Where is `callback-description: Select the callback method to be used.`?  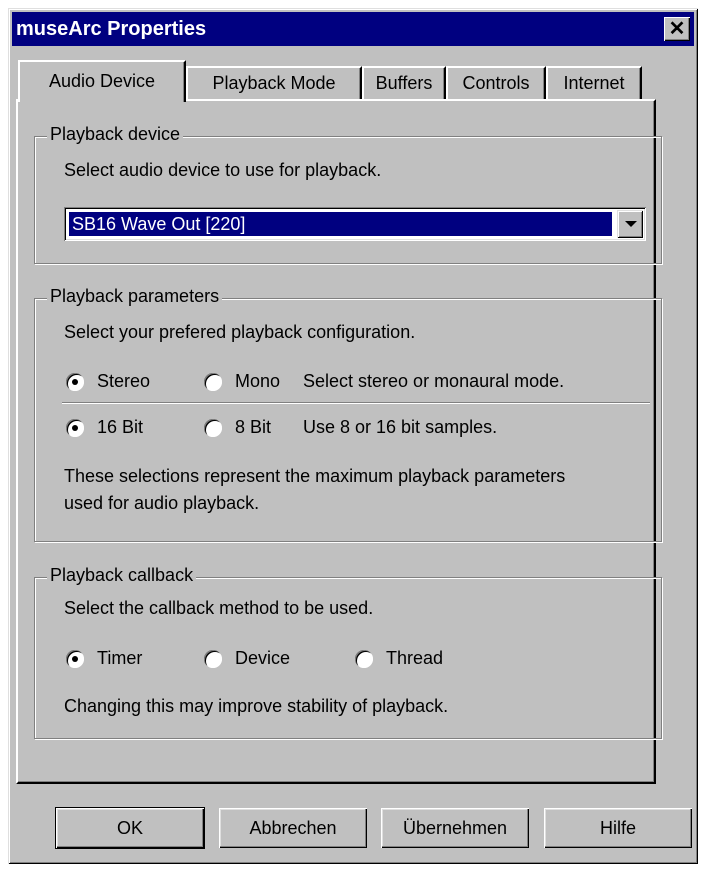 callback-description: Select the callback method to be used. is located at coordinates (219, 608).